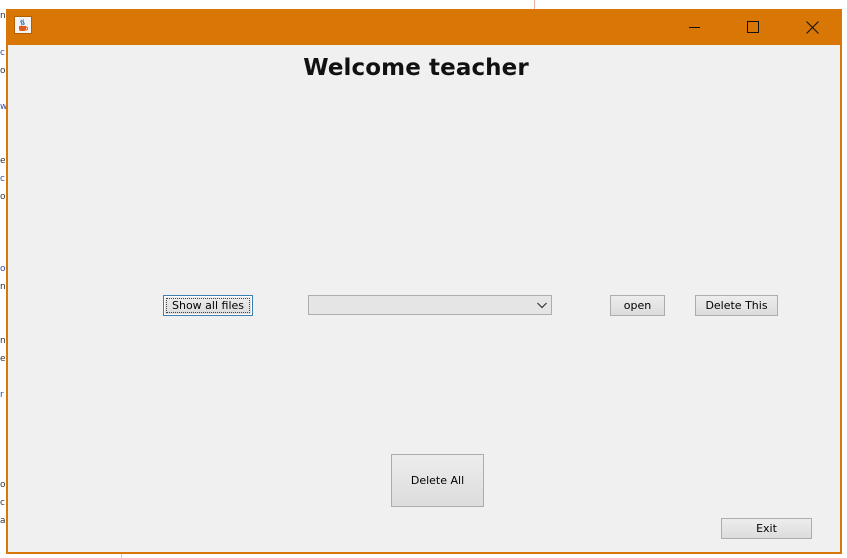 The width and height of the screenshot is (847, 558). What do you see at coordinates (416, 68) in the screenshot?
I see `page-title: Welcome teacher` at bounding box center [416, 68].